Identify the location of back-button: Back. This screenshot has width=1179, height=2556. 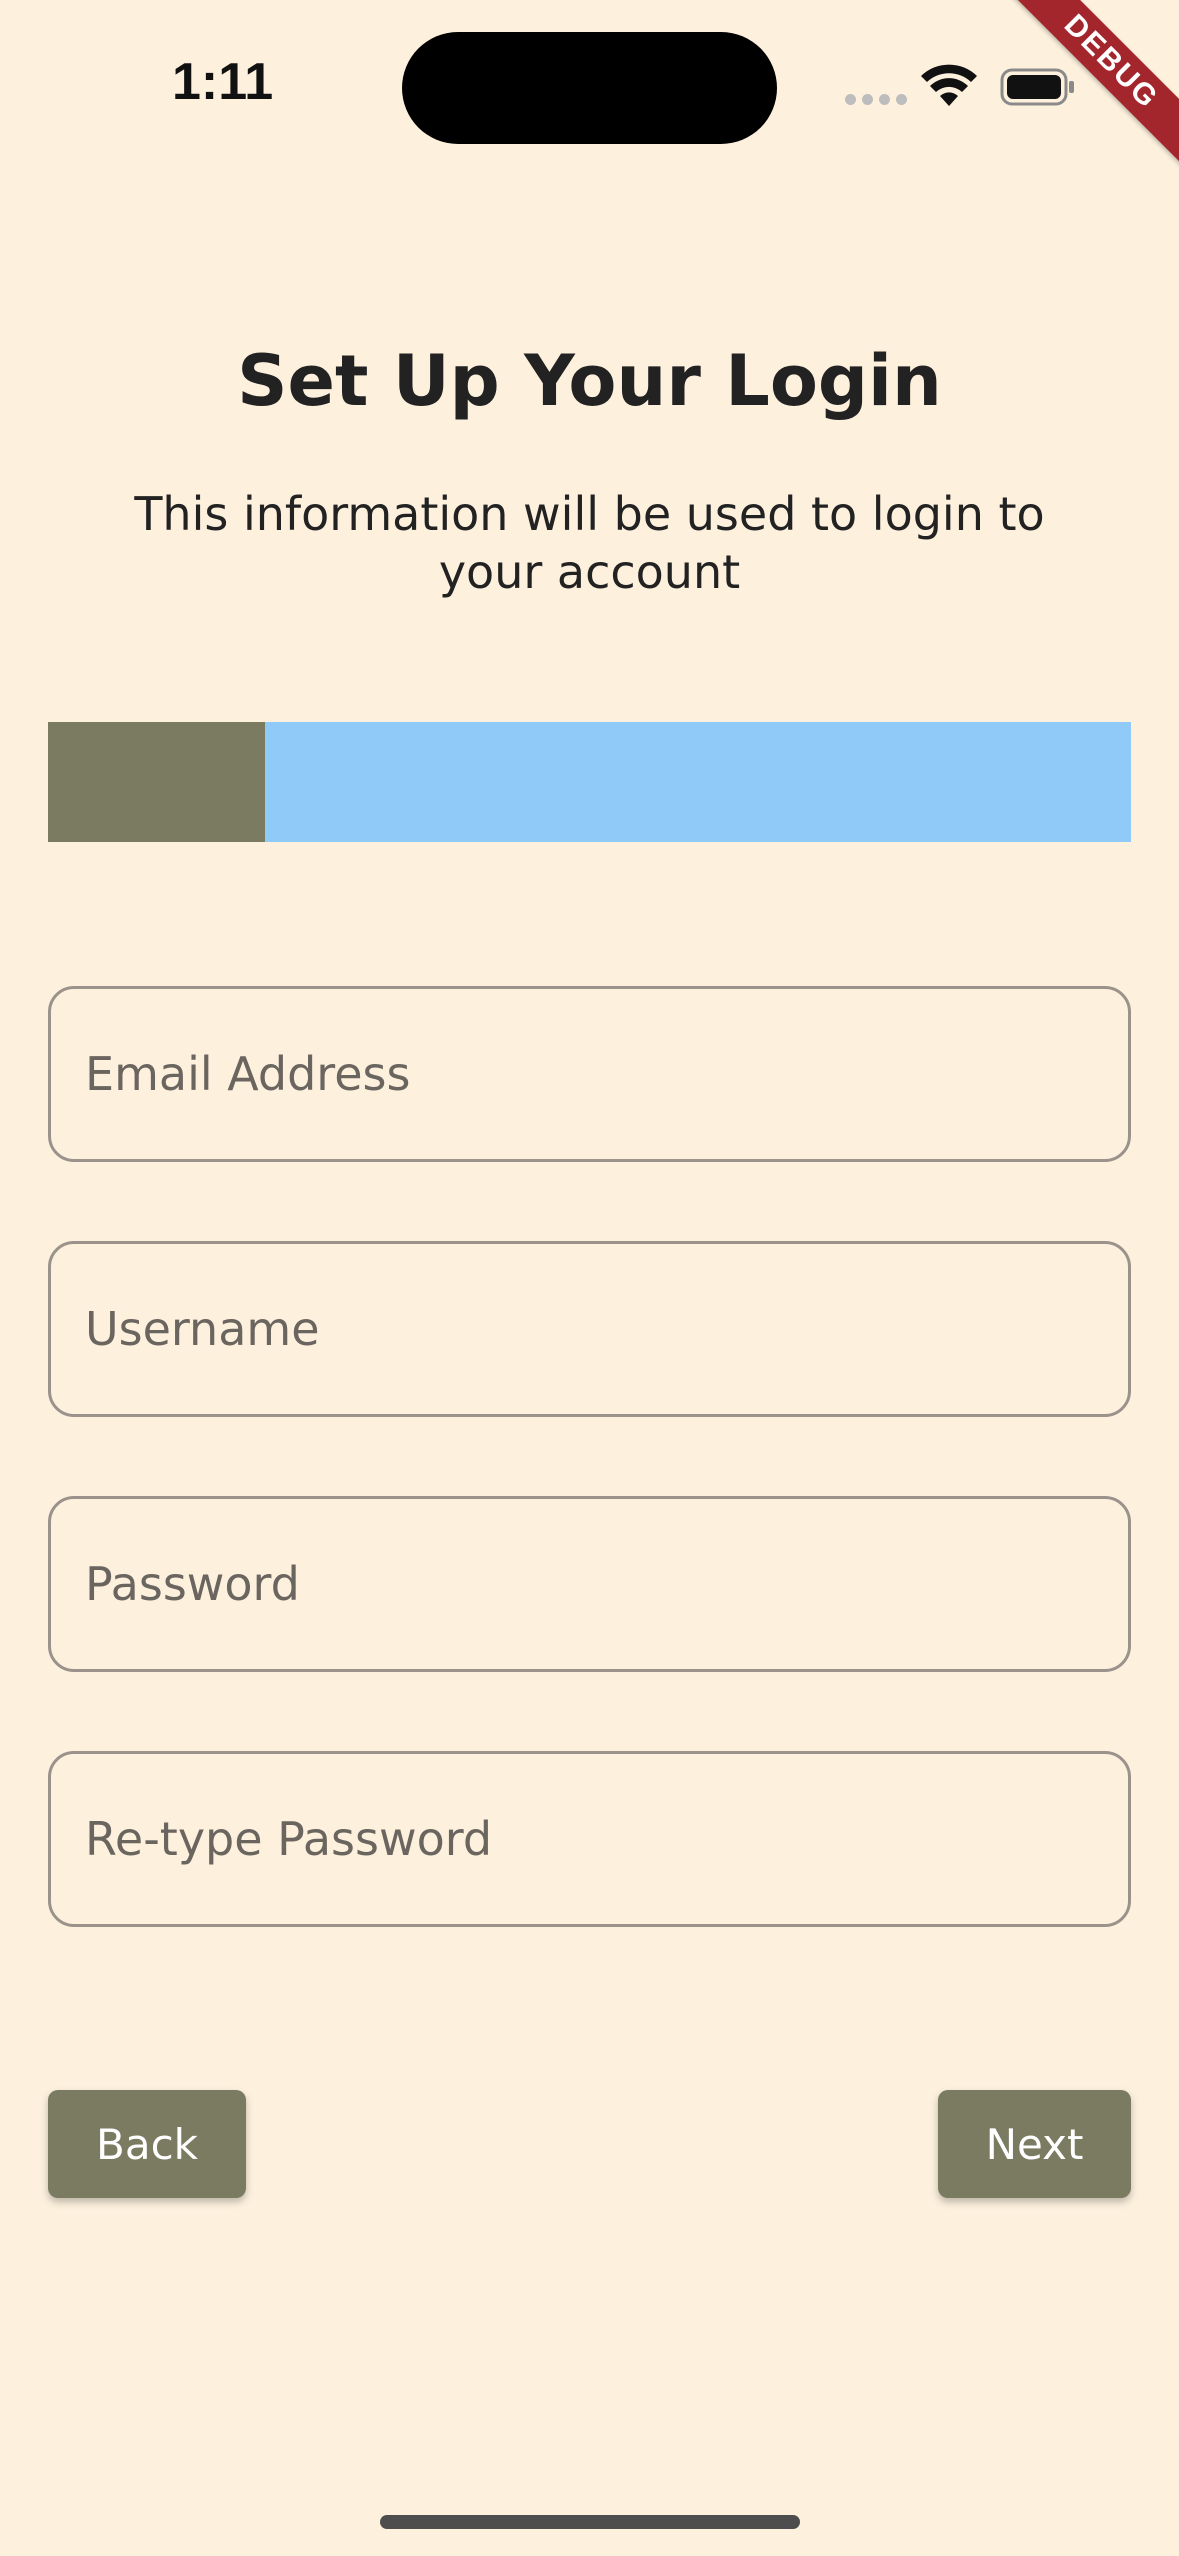
(147, 2144).